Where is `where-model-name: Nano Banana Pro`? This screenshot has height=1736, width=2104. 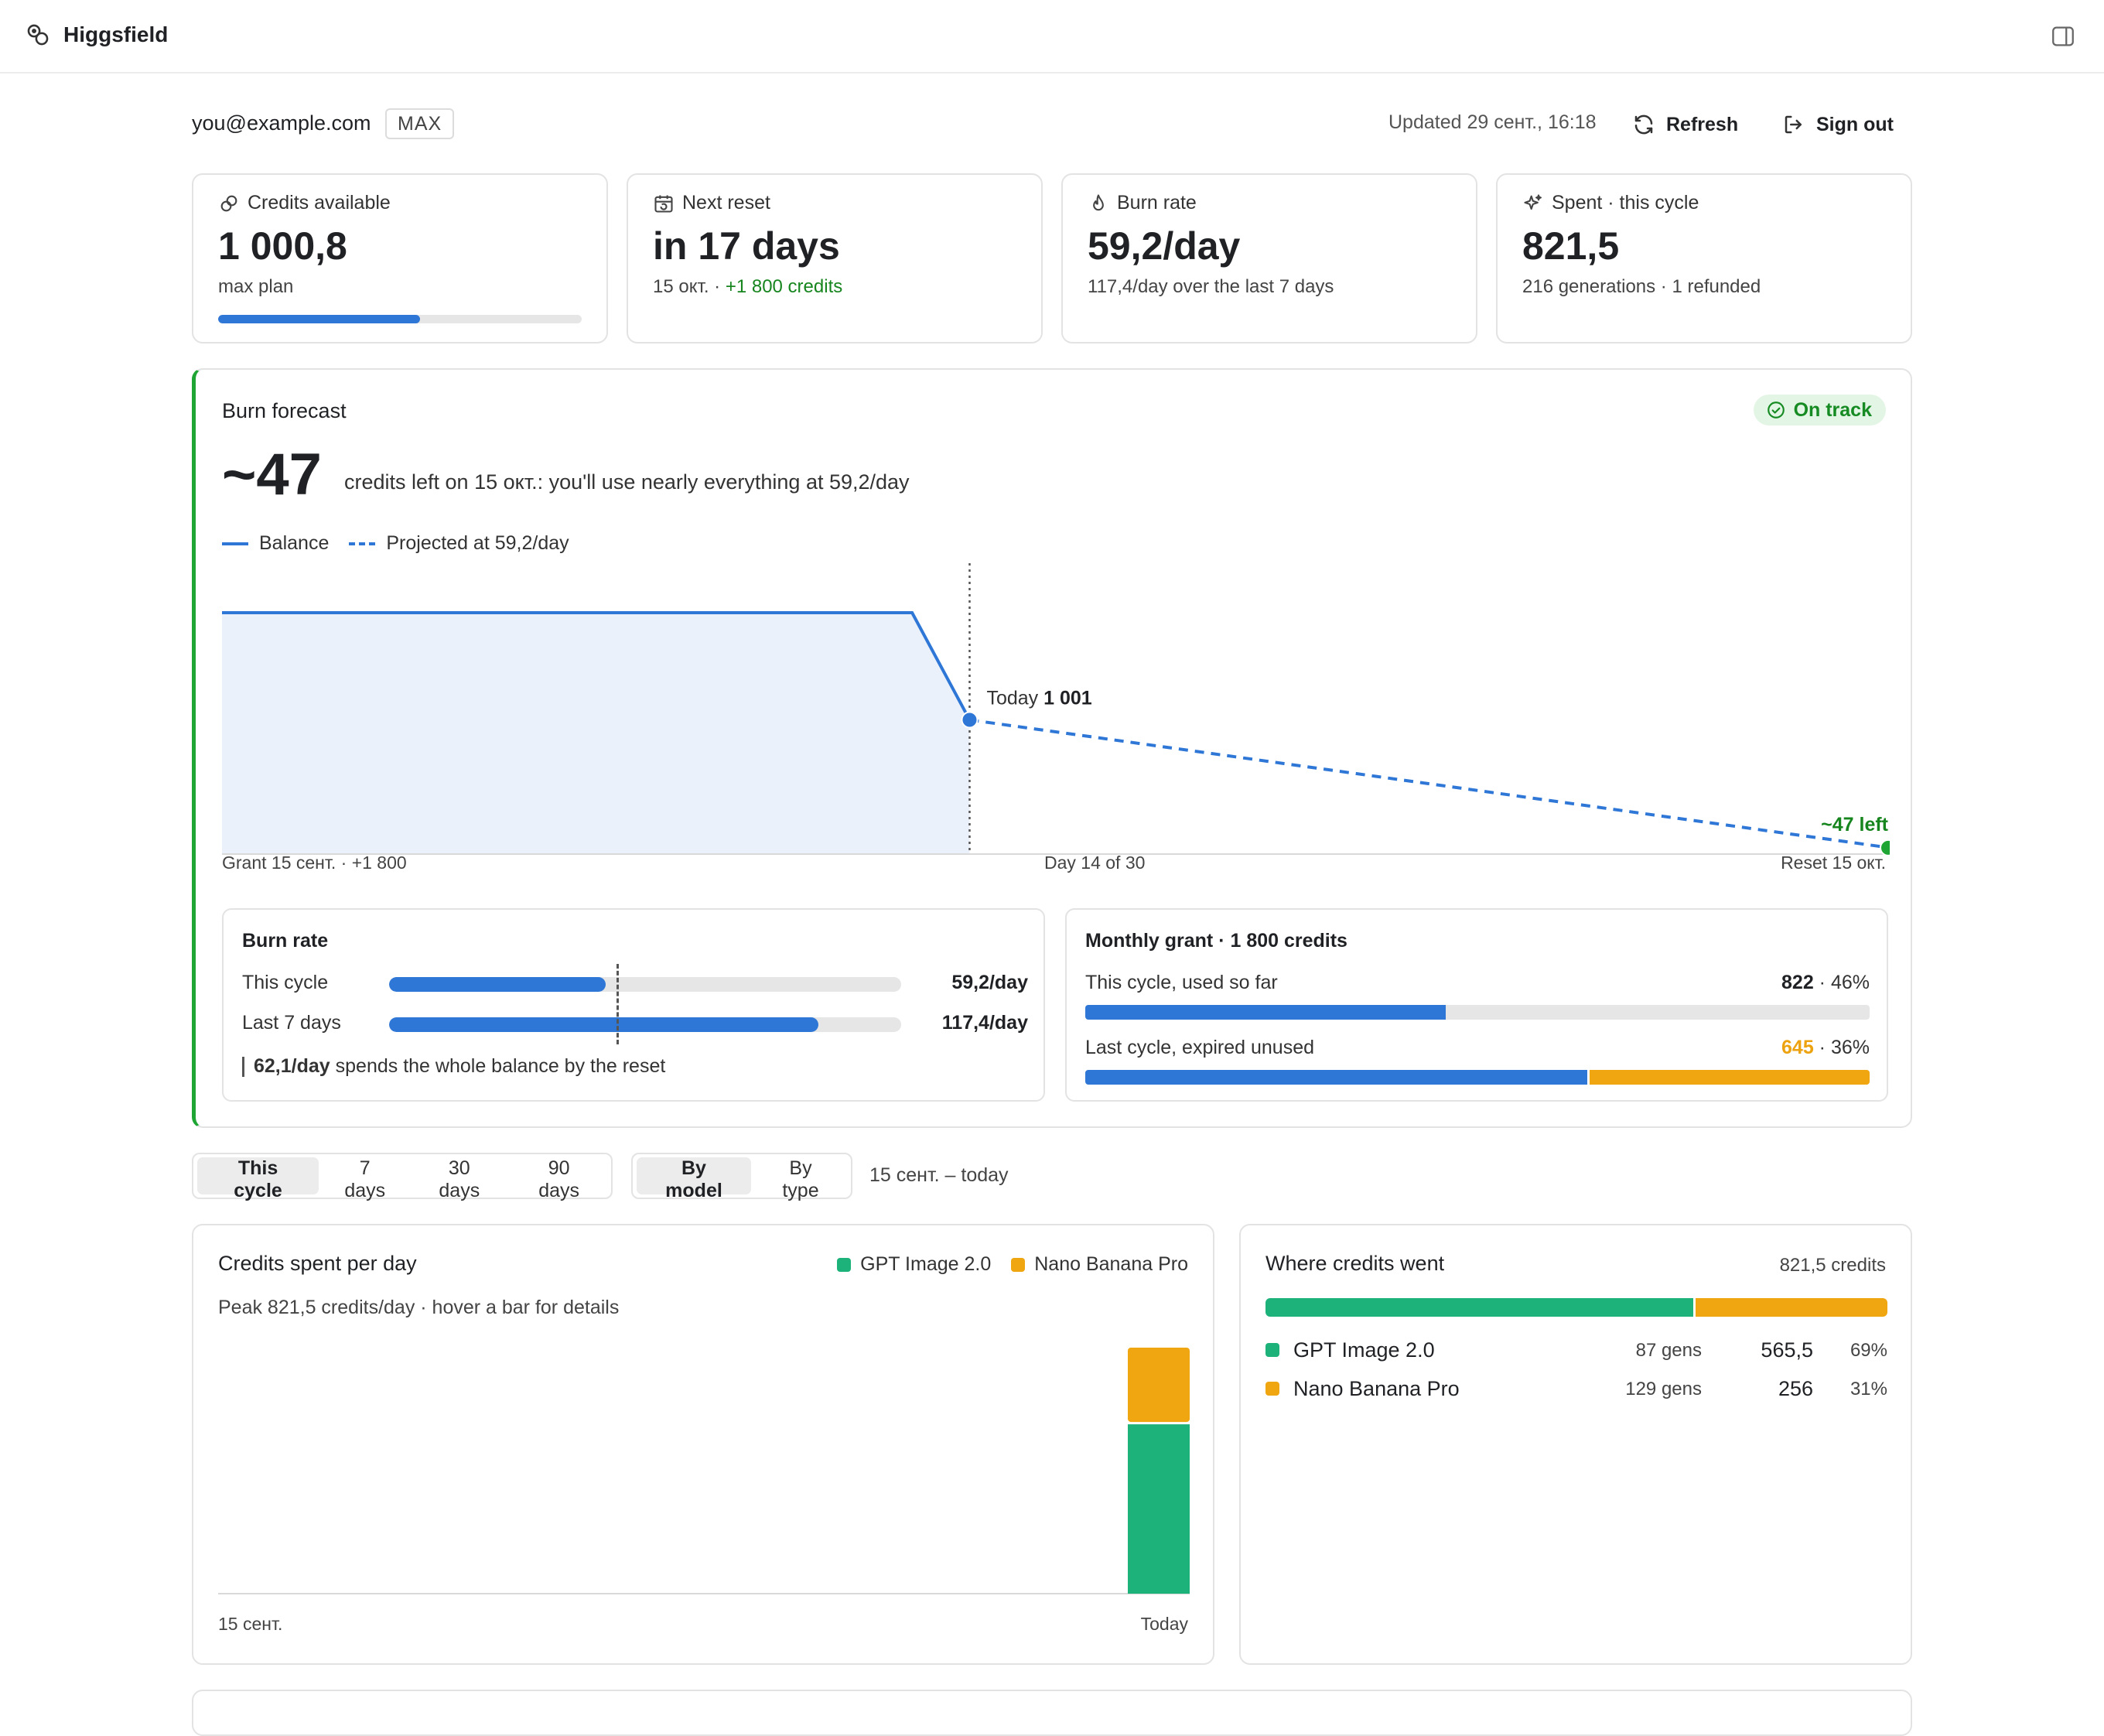 where-model-name: Nano Banana Pro is located at coordinates (1376, 1388).